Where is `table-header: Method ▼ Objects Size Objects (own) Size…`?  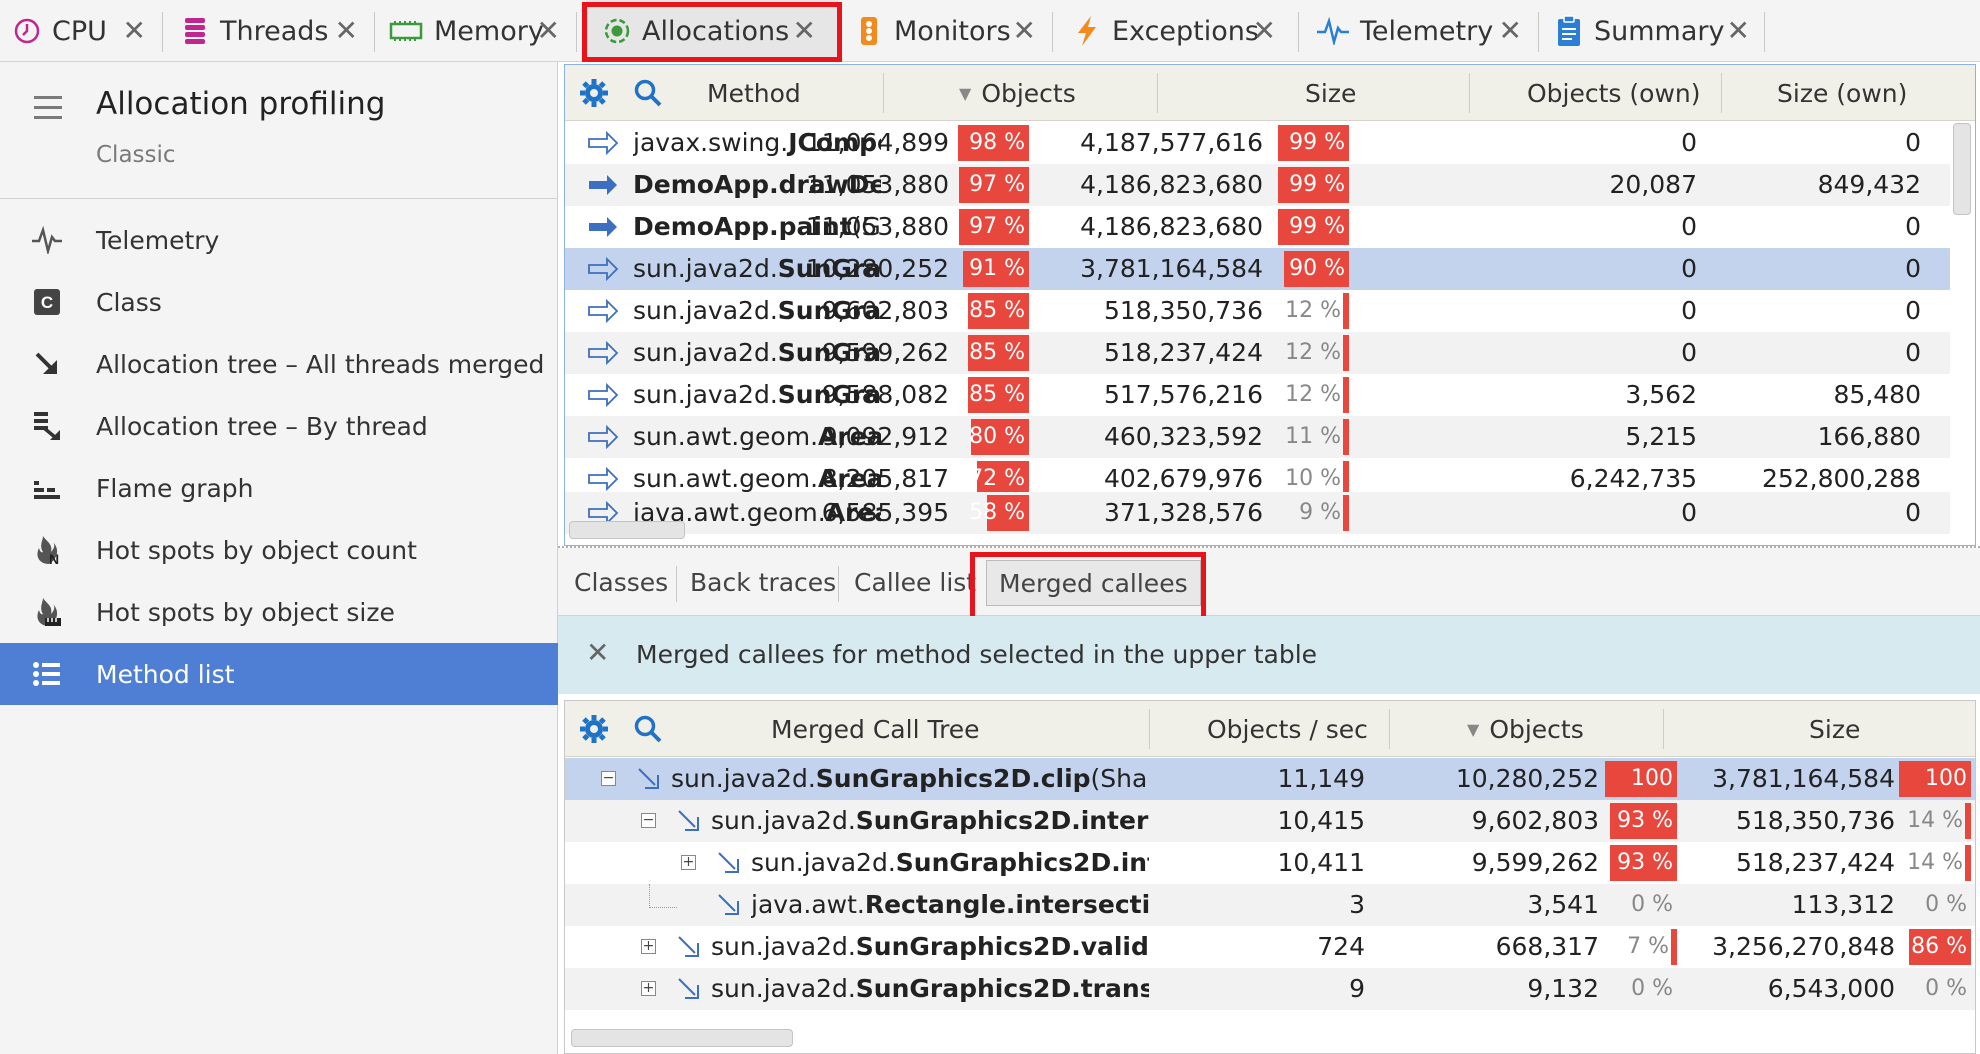
table-header: Method ▼ Objects Size Objects (own) Size… is located at coordinates (1270, 93).